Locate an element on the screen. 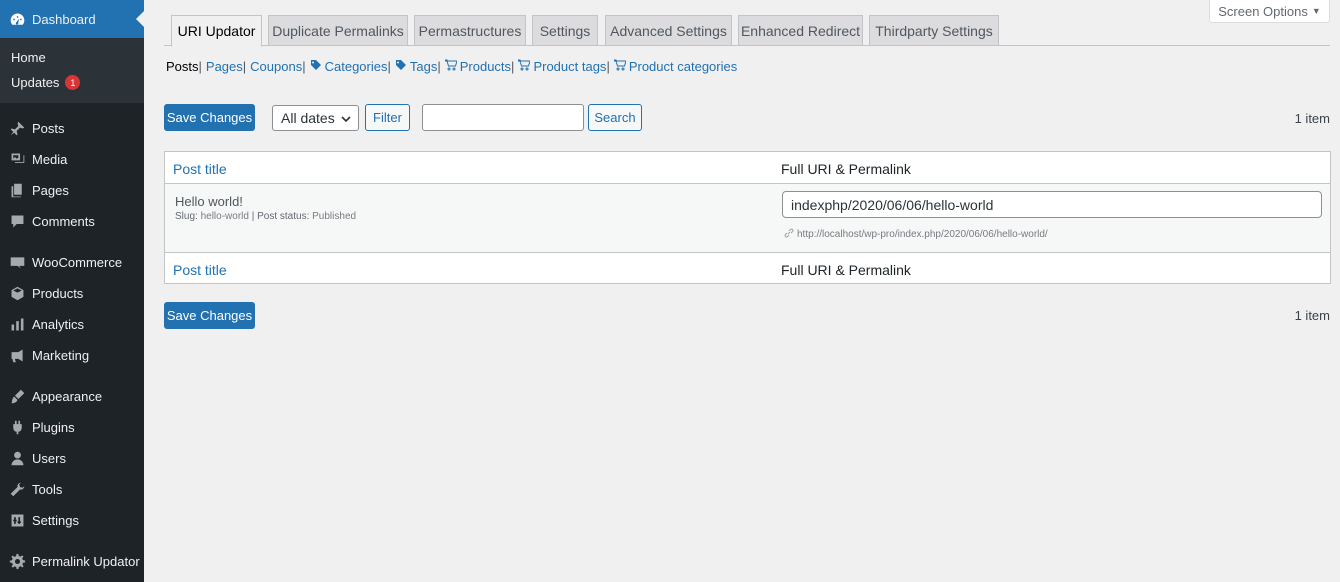 The height and width of the screenshot is (582, 1340). menu-label: Users is located at coordinates (49, 458).